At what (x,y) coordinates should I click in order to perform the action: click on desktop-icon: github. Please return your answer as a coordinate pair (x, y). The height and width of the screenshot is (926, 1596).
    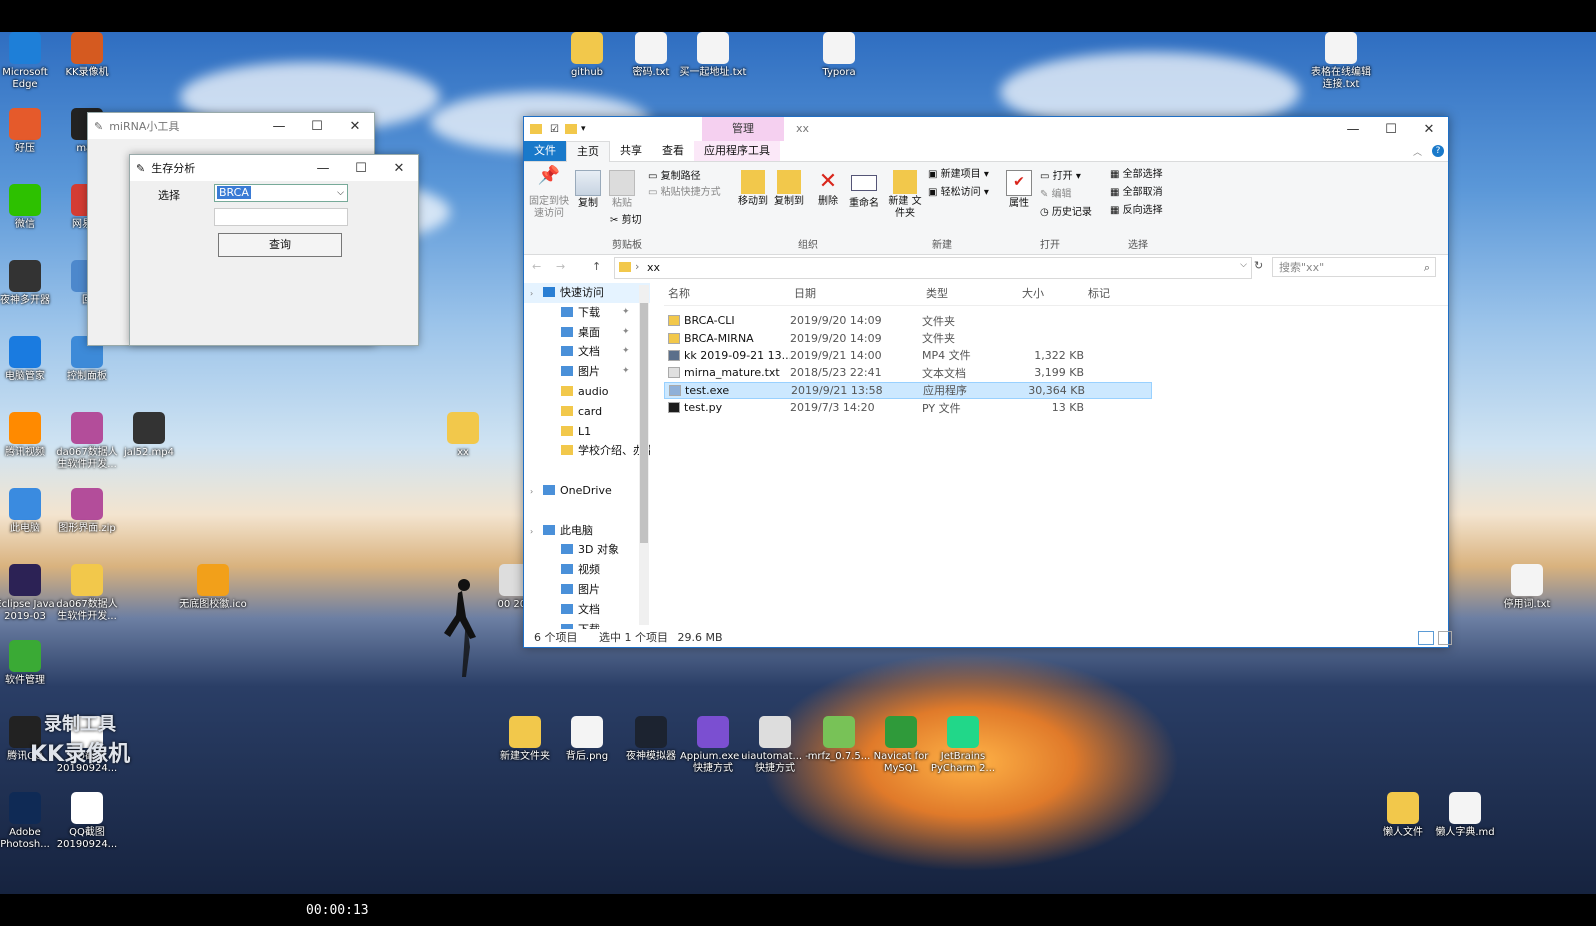
    Looking at the image, I should click on (587, 55).